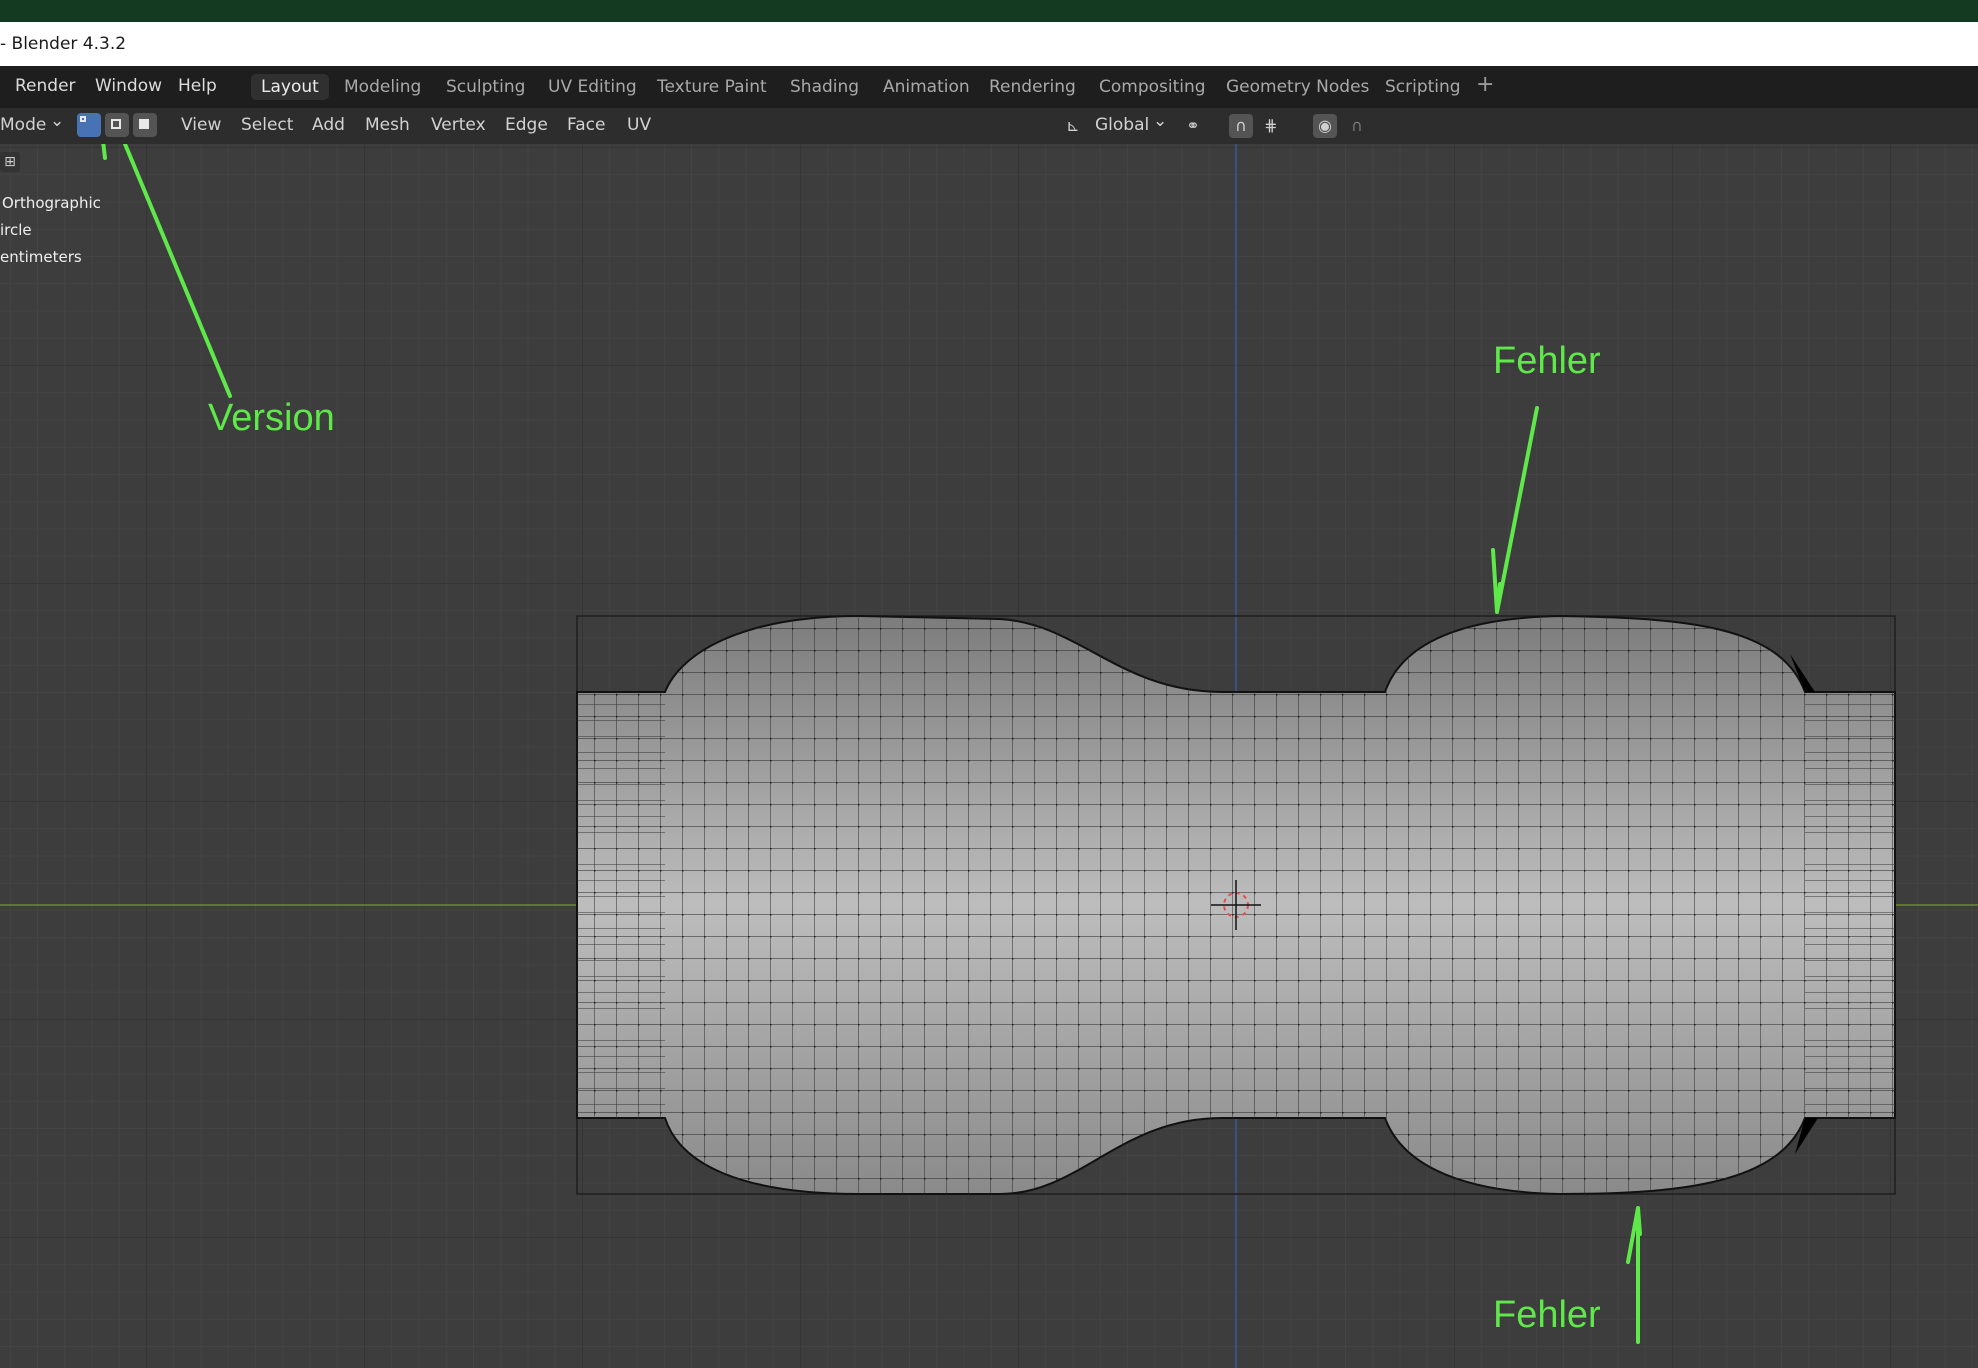 This screenshot has height=1368, width=1978. What do you see at coordinates (89, 125) in the screenshot?
I see `vertex-select-icon` at bounding box center [89, 125].